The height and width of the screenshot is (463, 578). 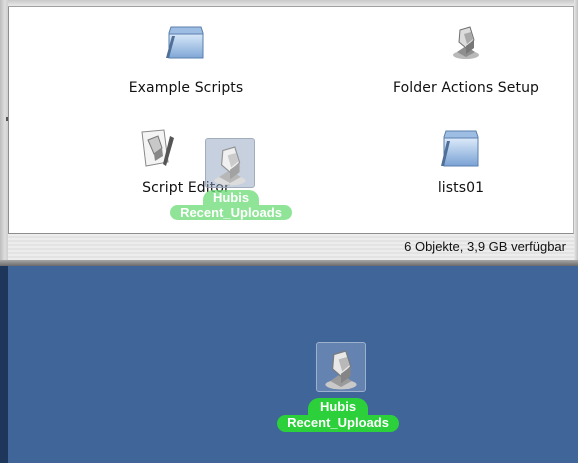 What do you see at coordinates (231, 197) in the screenshot?
I see `drag-ghost-label-line1: Hubis` at bounding box center [231, 197].